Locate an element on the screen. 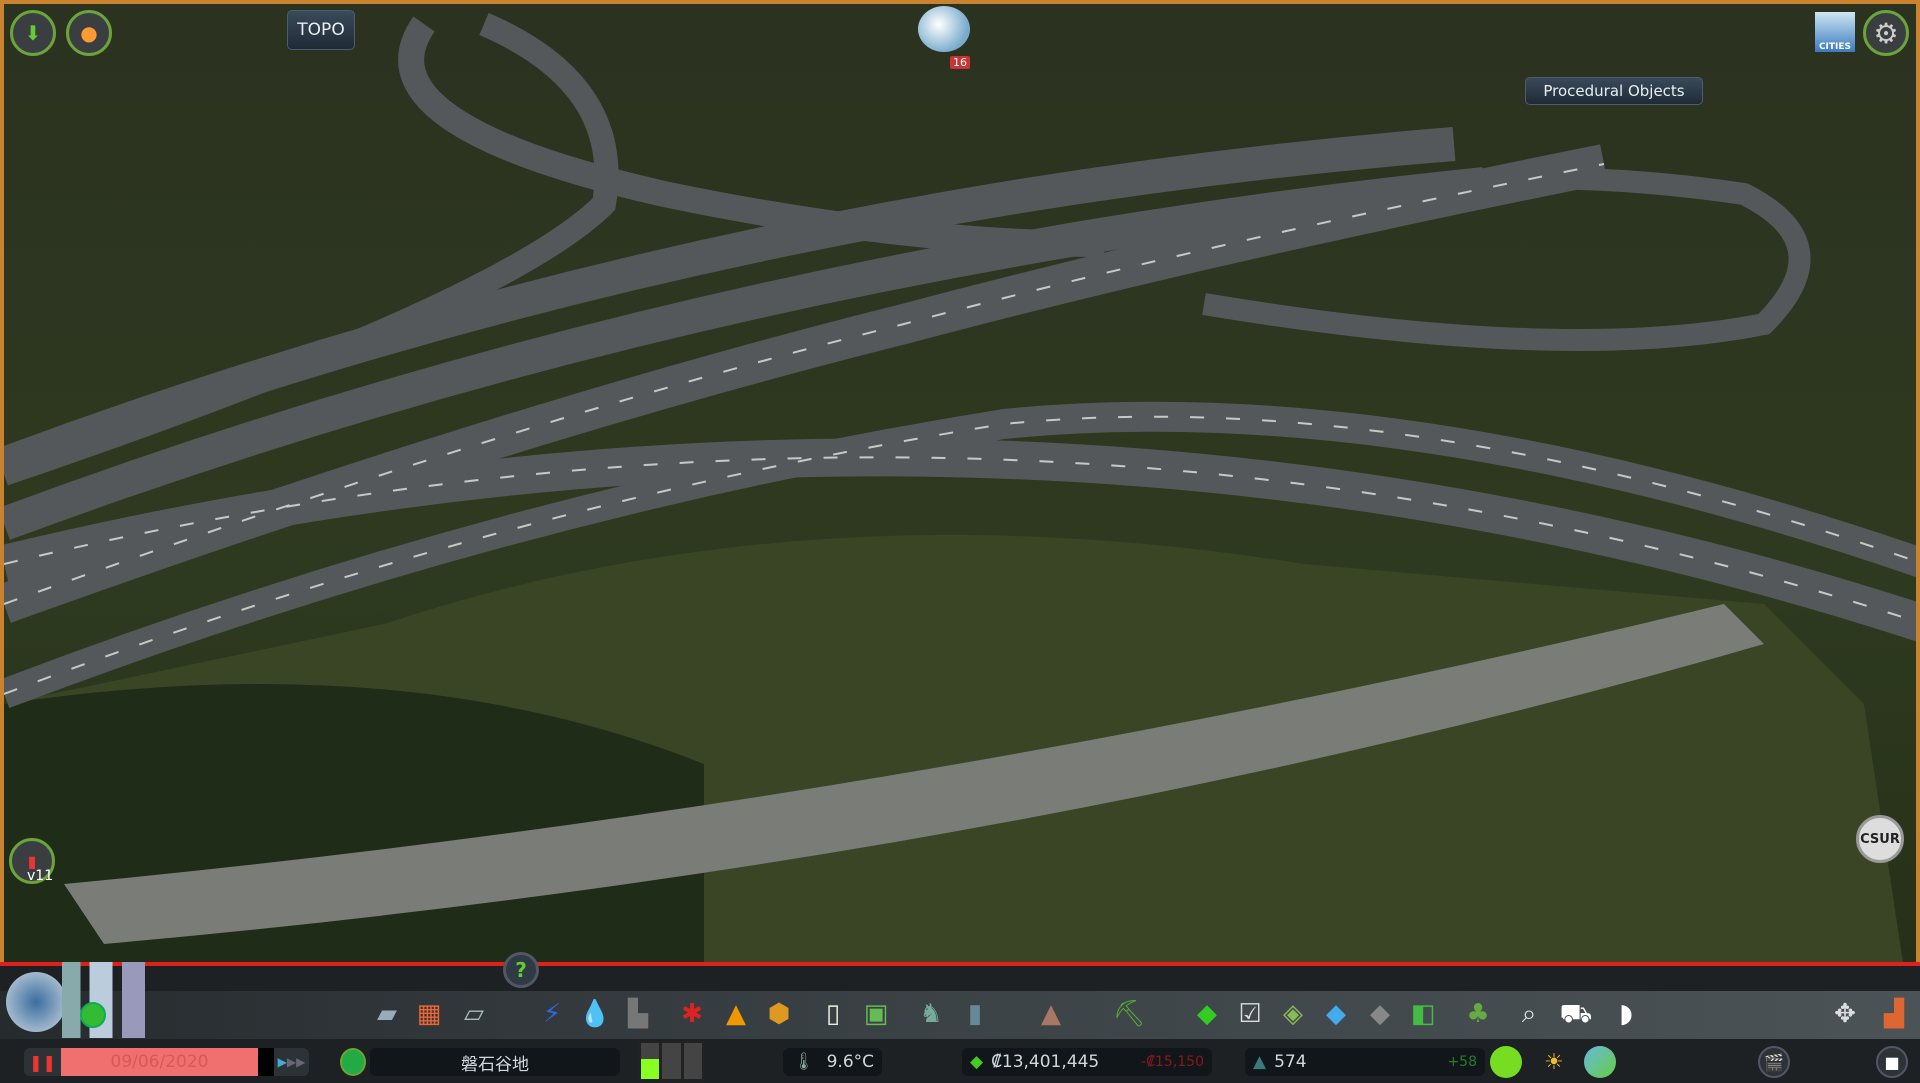 This screenshot has height=1083, width=1920. fire-icon: ● is located at coordinates (89, 33).